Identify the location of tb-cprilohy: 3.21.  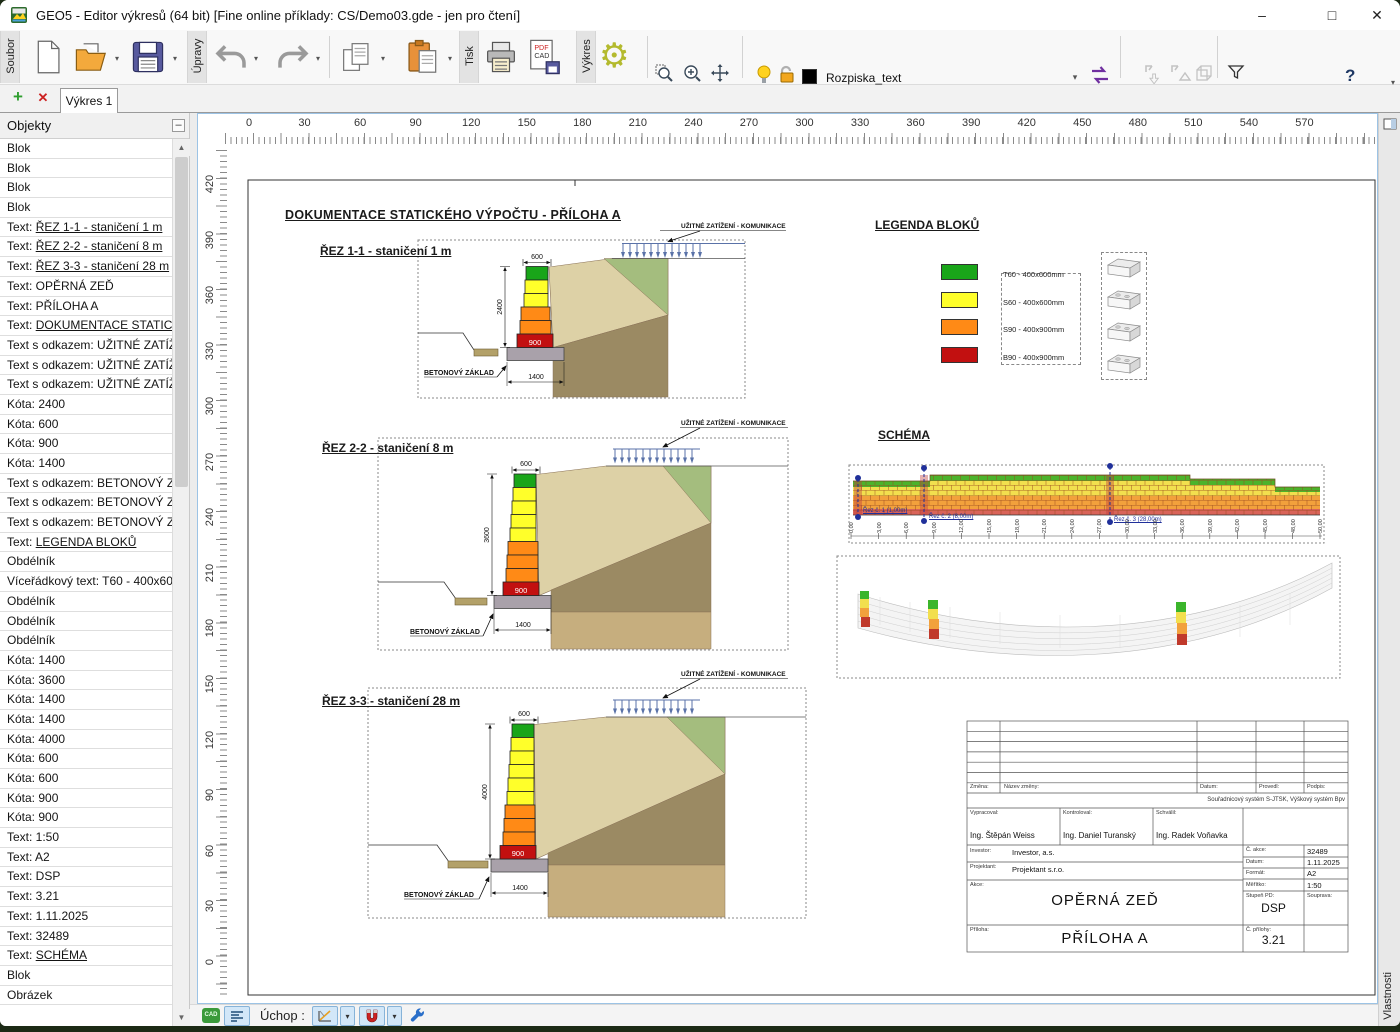
(1273, 940).